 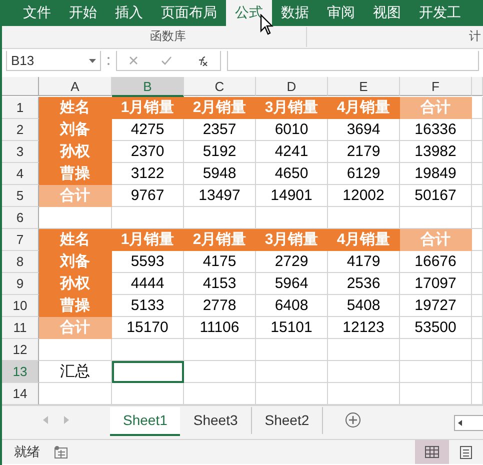 What do you see at coordinates (292, 86) in the screenshot?
I see `column-header: D` at bounding box center [292, 86].